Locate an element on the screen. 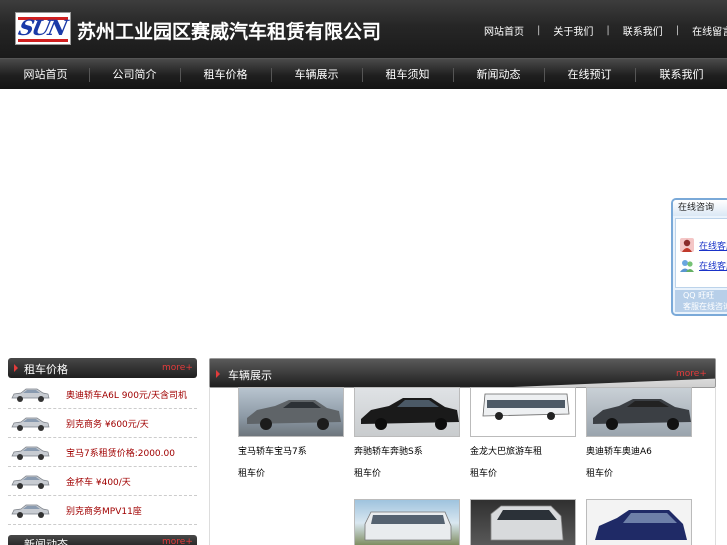 Image resolution: width=727 pixels, height=545 pixels. top-link-home: 网站首页 is located at coordinates (504, 30).